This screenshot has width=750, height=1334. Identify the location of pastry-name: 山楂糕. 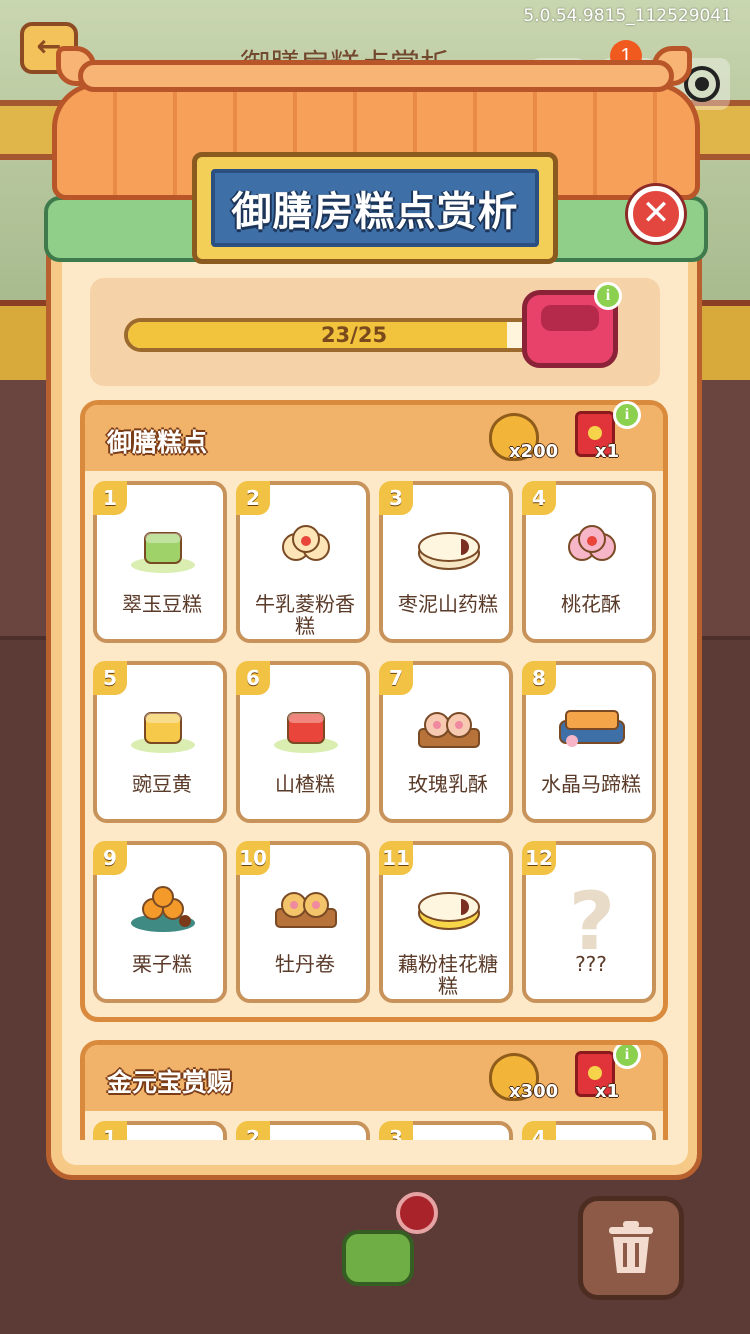
(305, 784).